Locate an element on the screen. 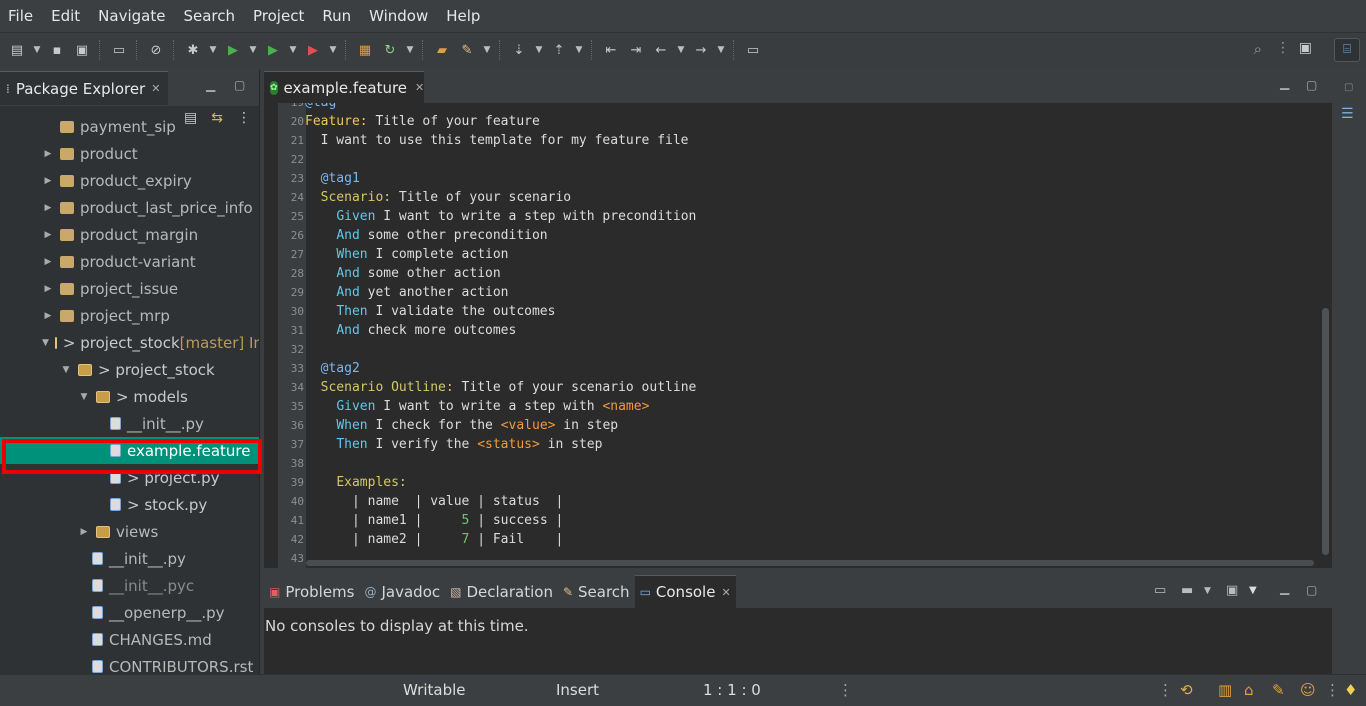  menu-edit: Edit is located at coordinates (66, 16).